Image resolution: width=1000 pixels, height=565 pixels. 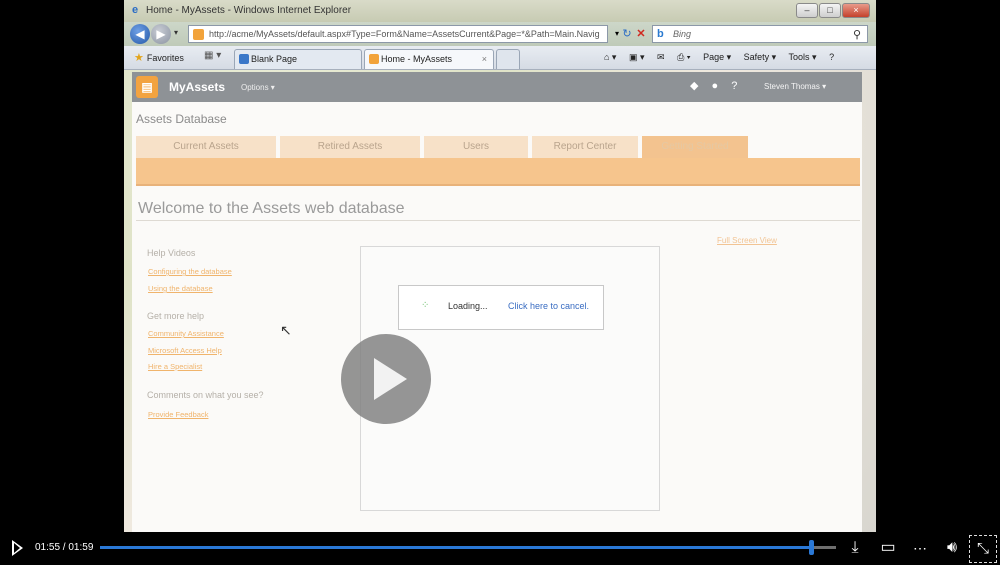 What do you see at coordinates (244, 59) in the screenshot?
I see `ie-page-icon` at bounding box center [244, 59].